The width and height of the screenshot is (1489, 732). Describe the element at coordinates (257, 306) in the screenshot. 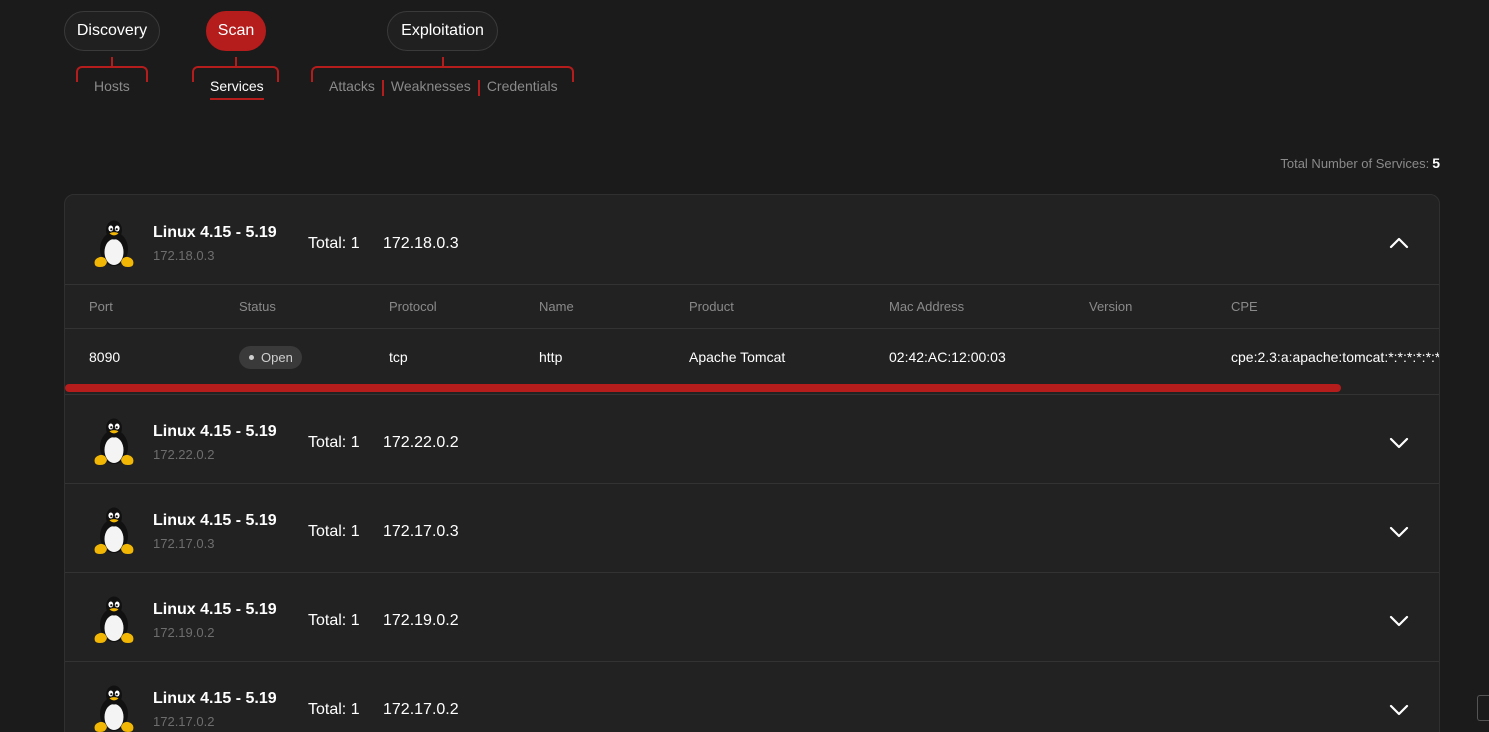

I see `column-header-status: Status` at that location.